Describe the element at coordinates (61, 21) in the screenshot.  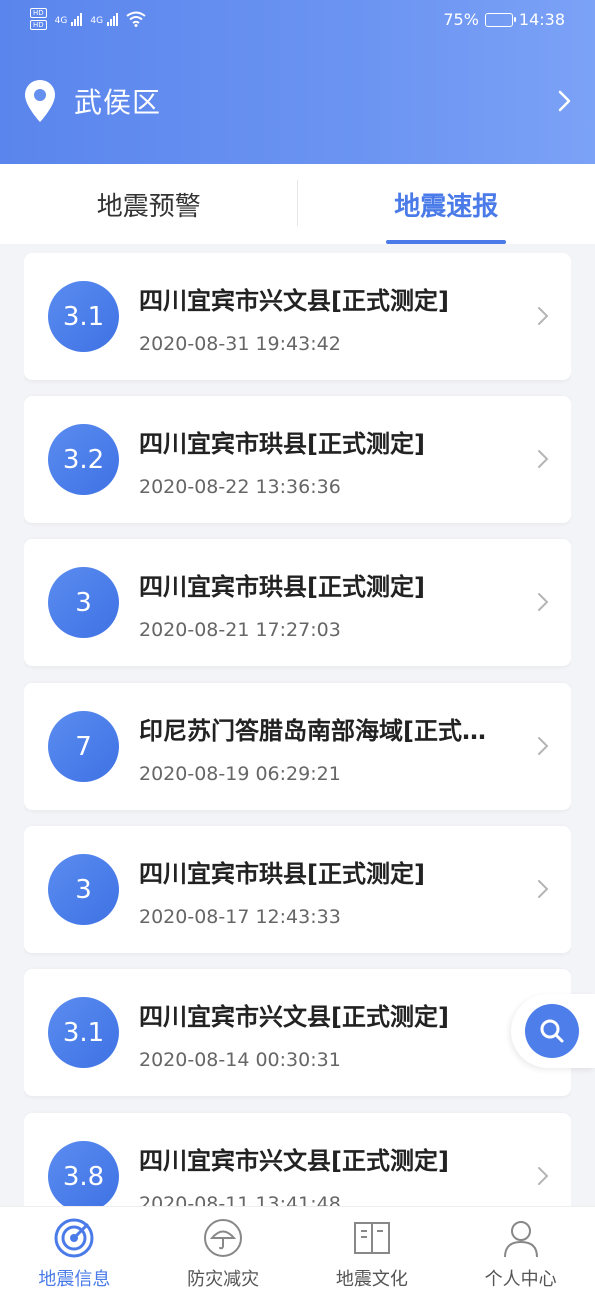
I see `net1-label: 4G` at that location.